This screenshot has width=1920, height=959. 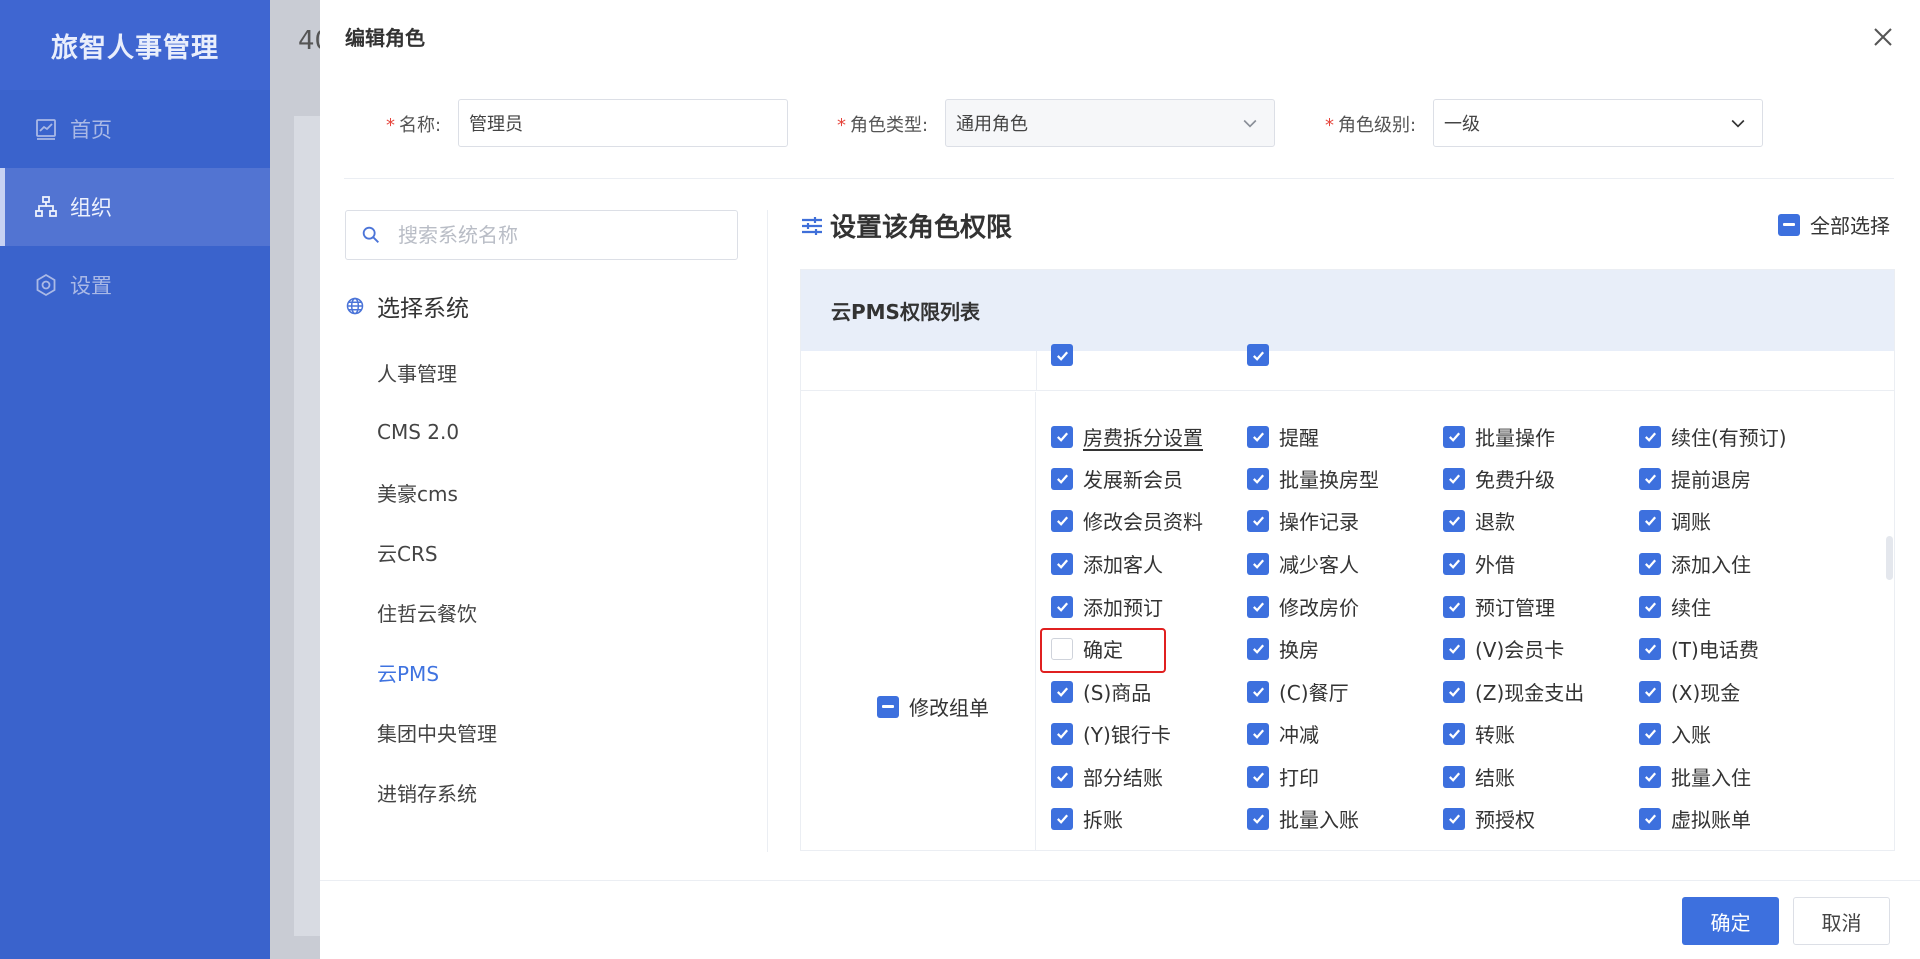 What do you see at coordinates (1737, 606) in the screenshot?
I see `permission-checkbox: 续住` at bounding box center [1737, 606].